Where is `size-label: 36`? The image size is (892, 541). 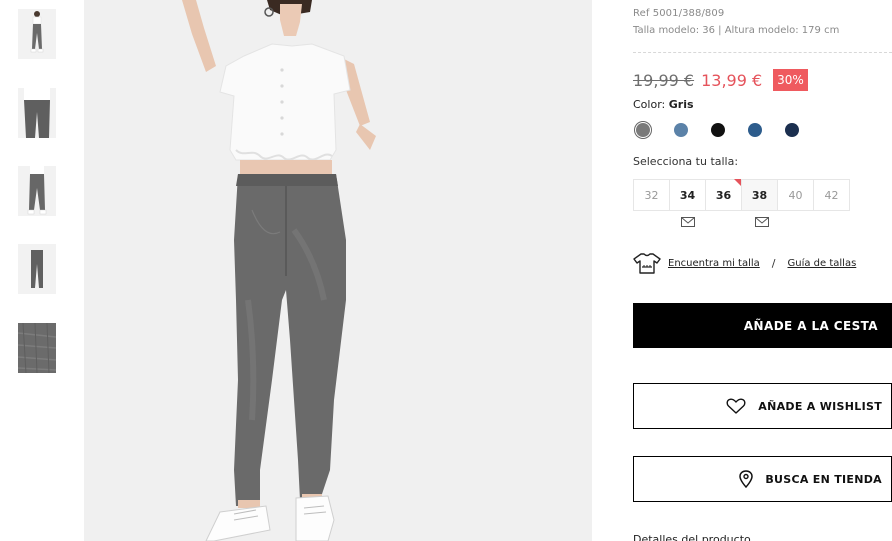 size-label: 36 is located at coordinates (723, 195).